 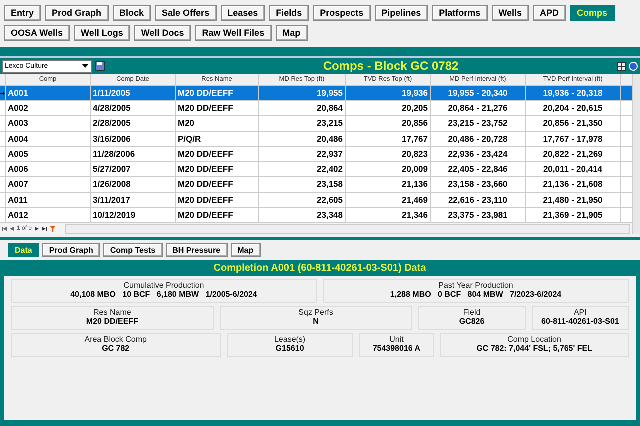 What do you see at coordinates (290, 339) in the screenshot?
I see `field-label: Lease(s)` at bounding box center [290, 339].